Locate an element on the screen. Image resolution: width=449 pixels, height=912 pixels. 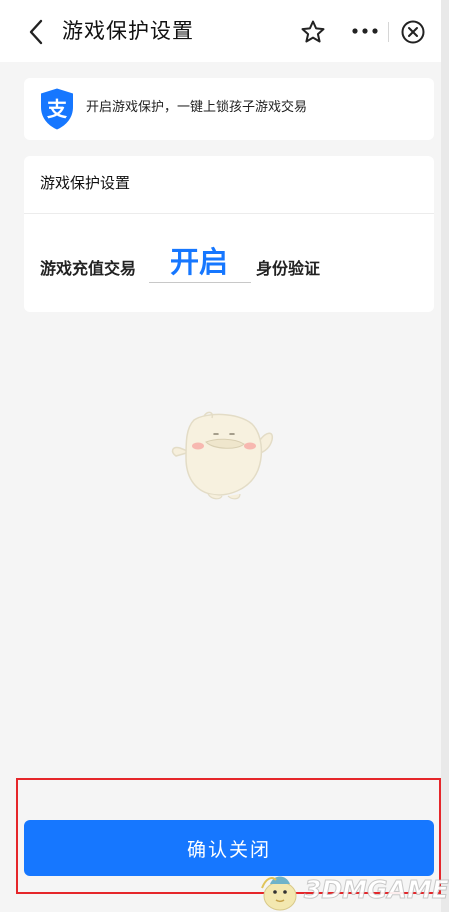
watermark-text: 3DMGAME is located at coordinates (376, 889).